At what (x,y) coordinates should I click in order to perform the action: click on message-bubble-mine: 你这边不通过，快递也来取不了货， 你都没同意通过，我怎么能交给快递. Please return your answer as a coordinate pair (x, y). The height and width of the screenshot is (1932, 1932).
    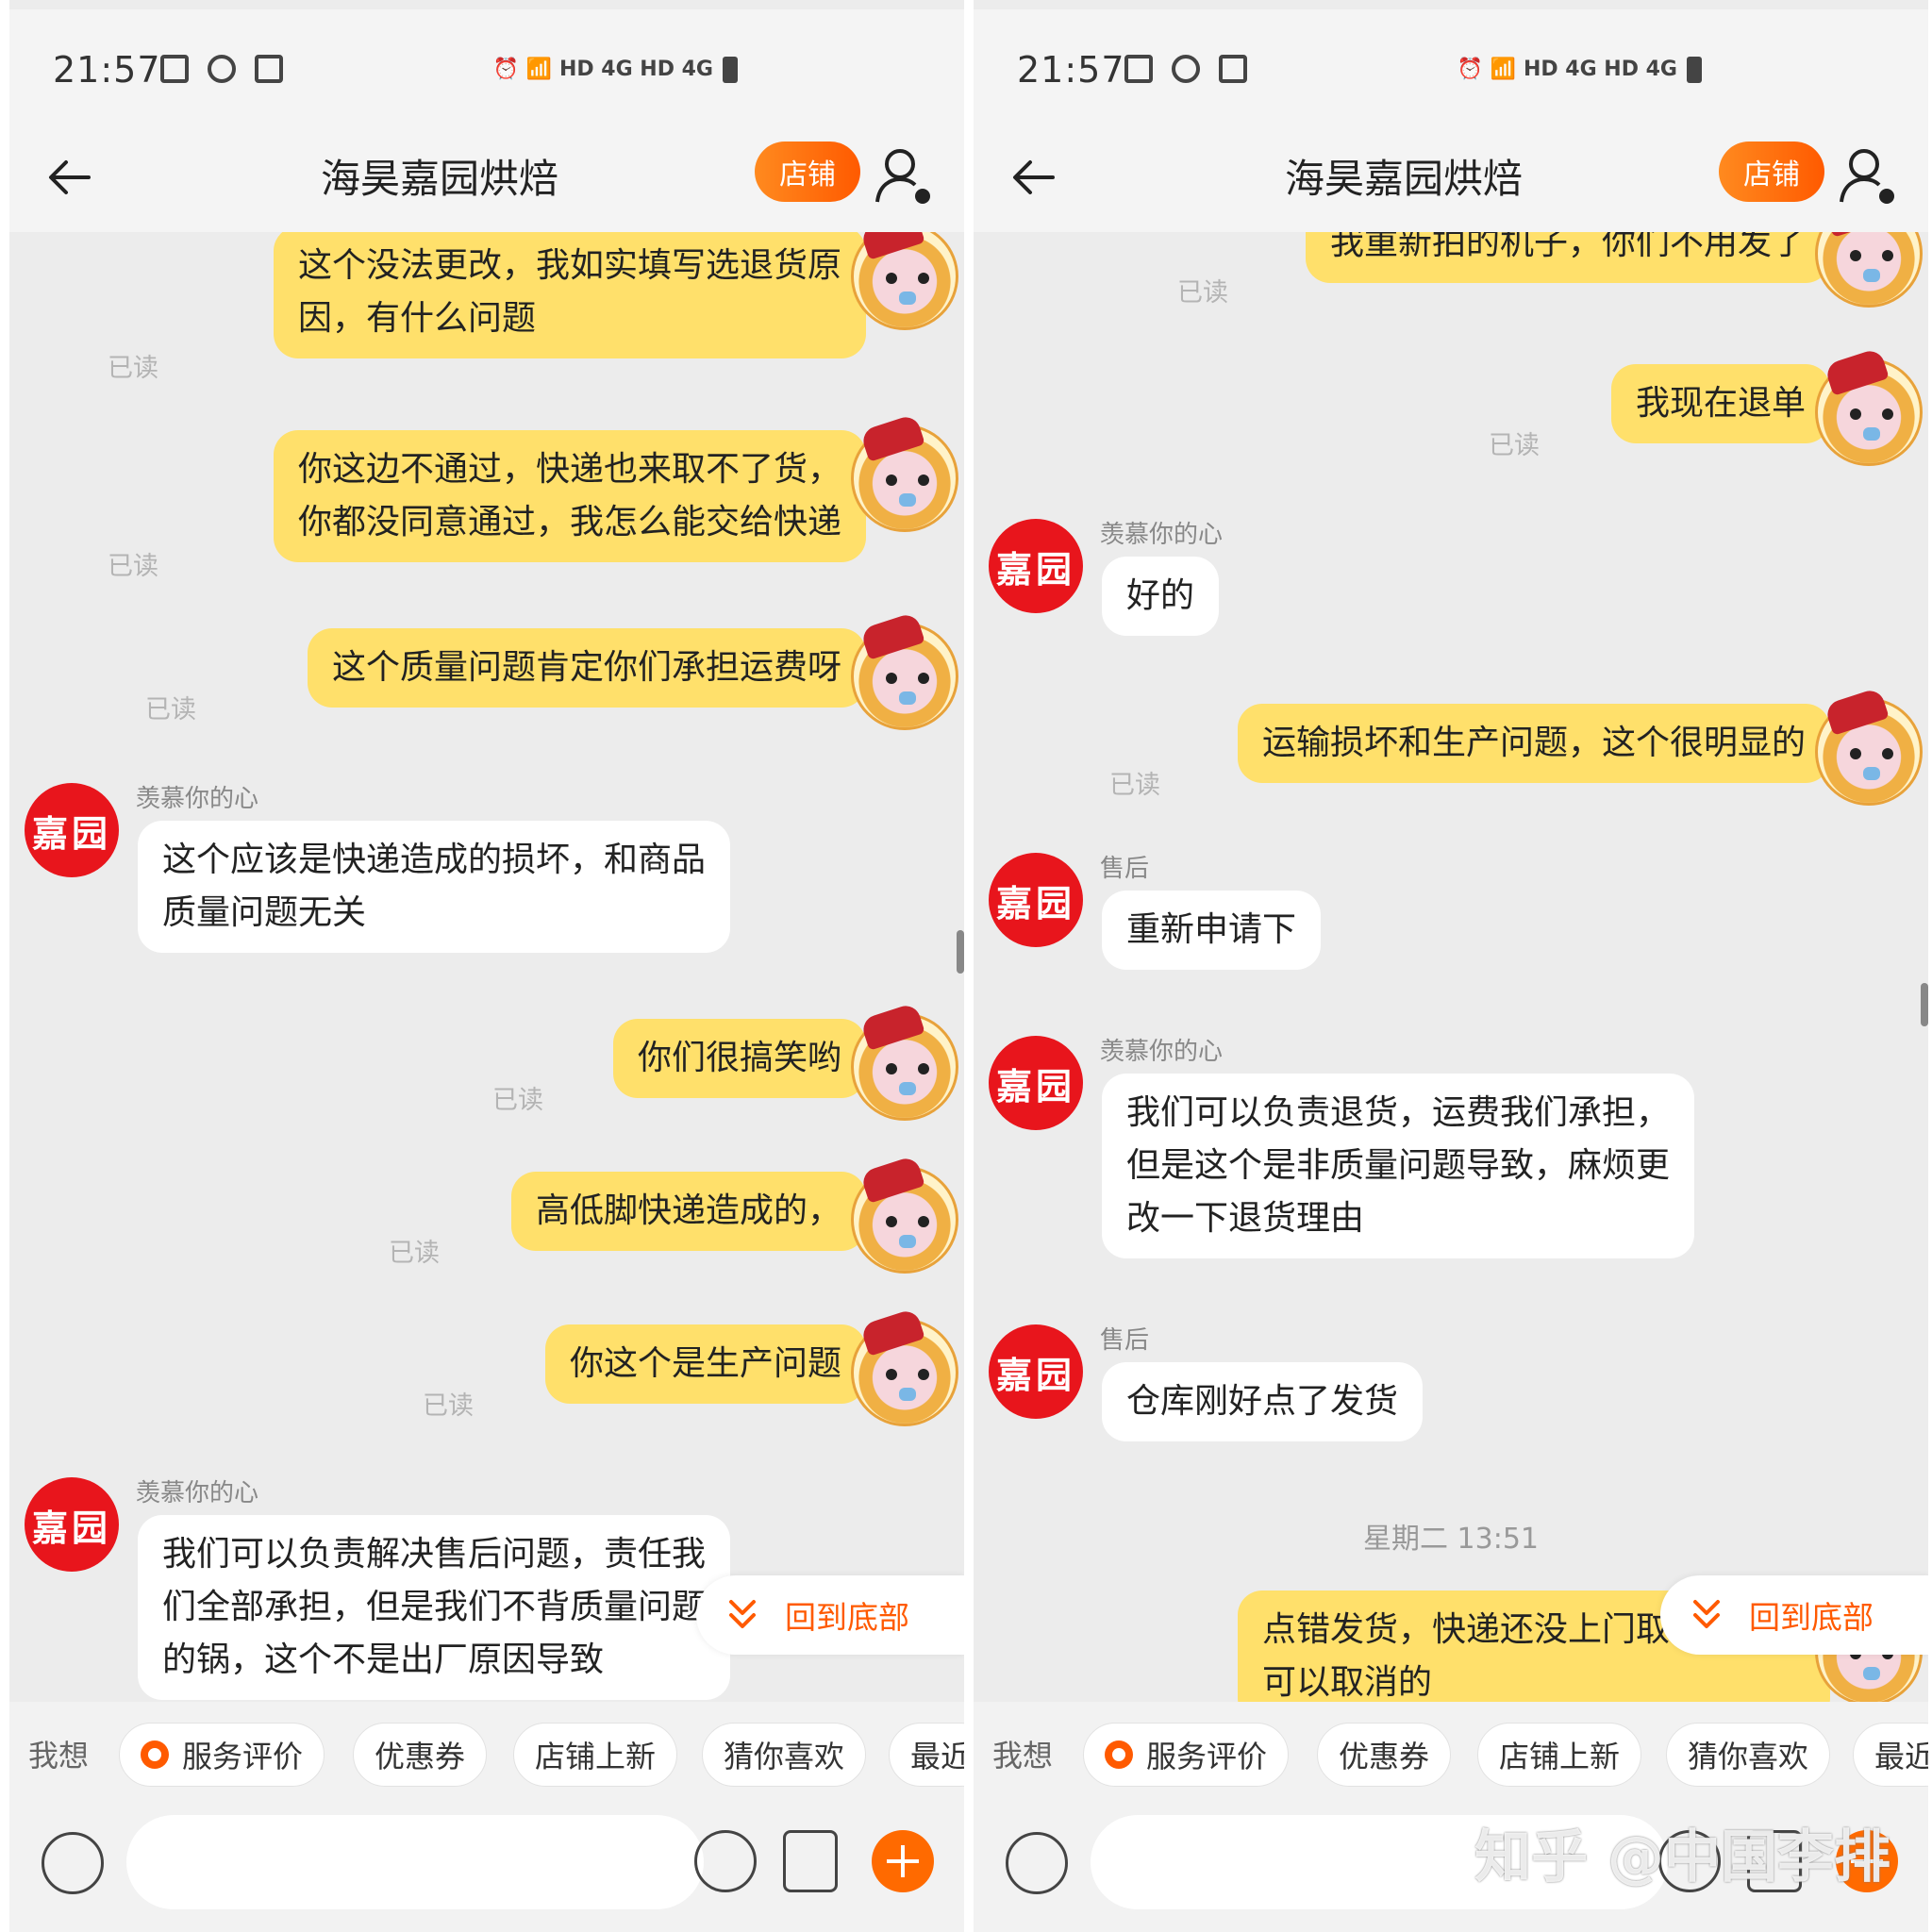
    Looking at the image, I should click on (569, 496).